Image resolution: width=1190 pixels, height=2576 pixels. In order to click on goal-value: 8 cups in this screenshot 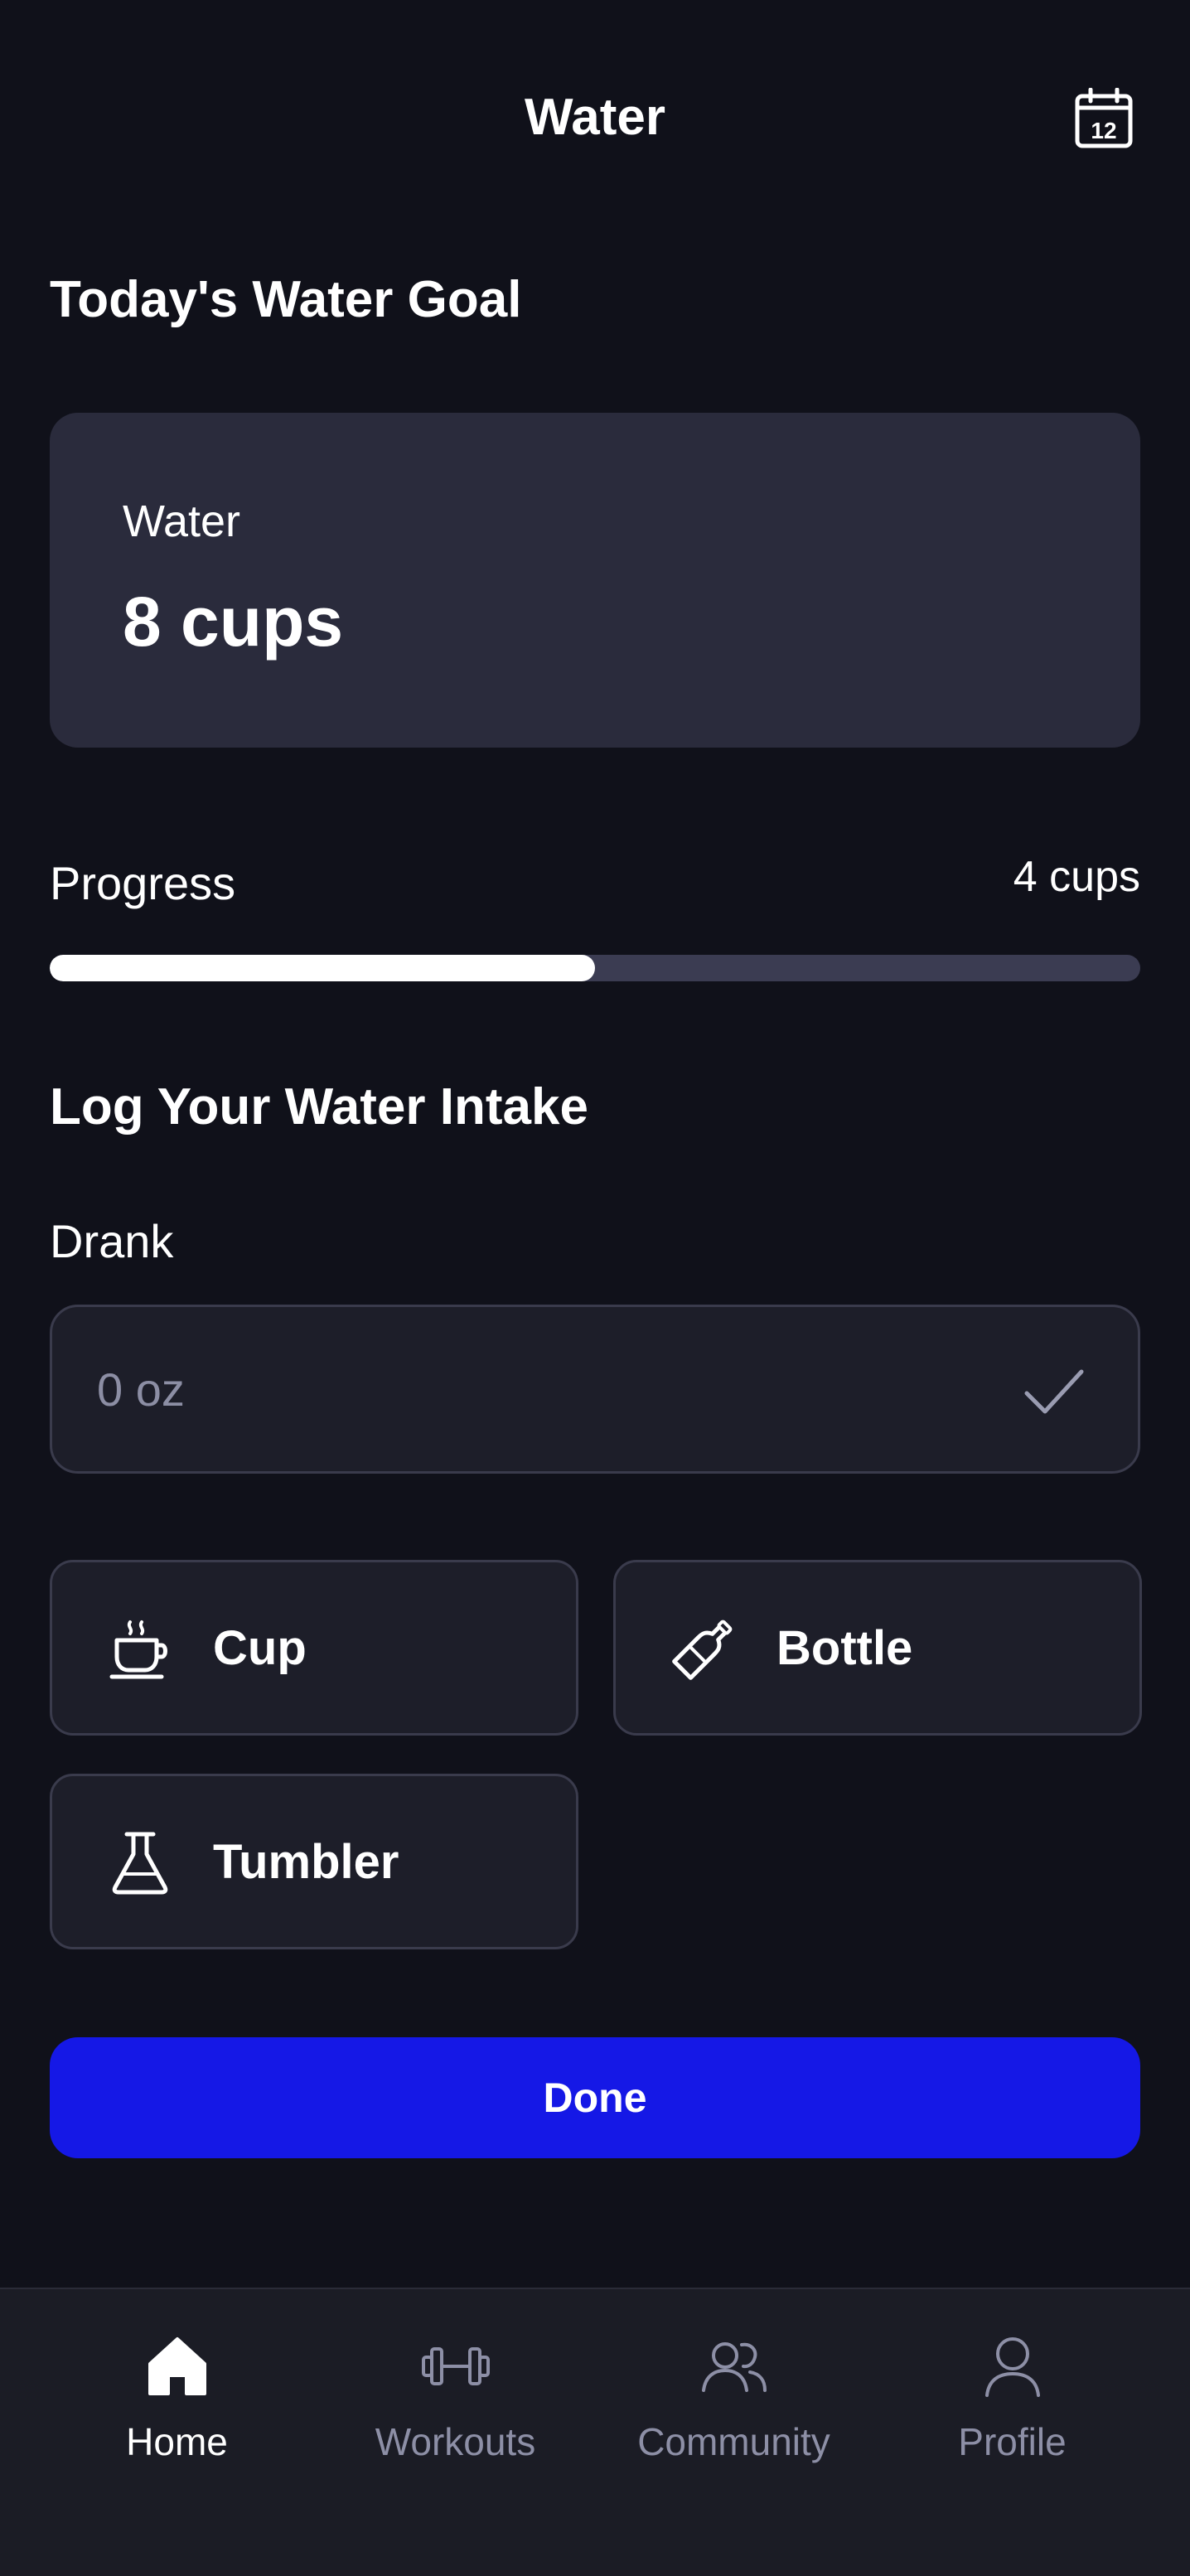, I will do `click(233, 622)`.